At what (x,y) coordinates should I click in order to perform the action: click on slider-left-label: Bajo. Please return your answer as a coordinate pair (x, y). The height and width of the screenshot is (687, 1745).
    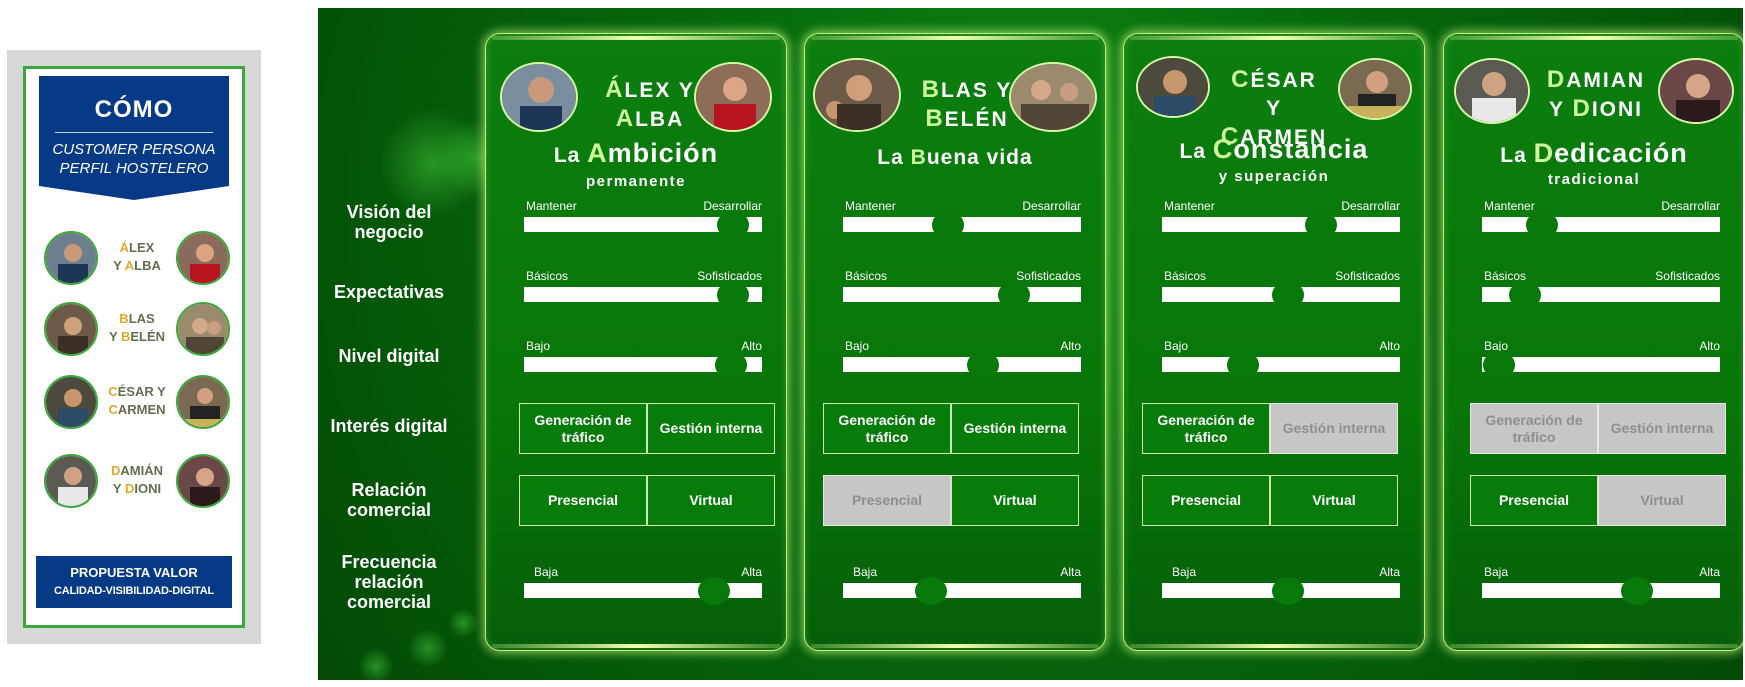
    Looking at the image, I should click on (857, 346).